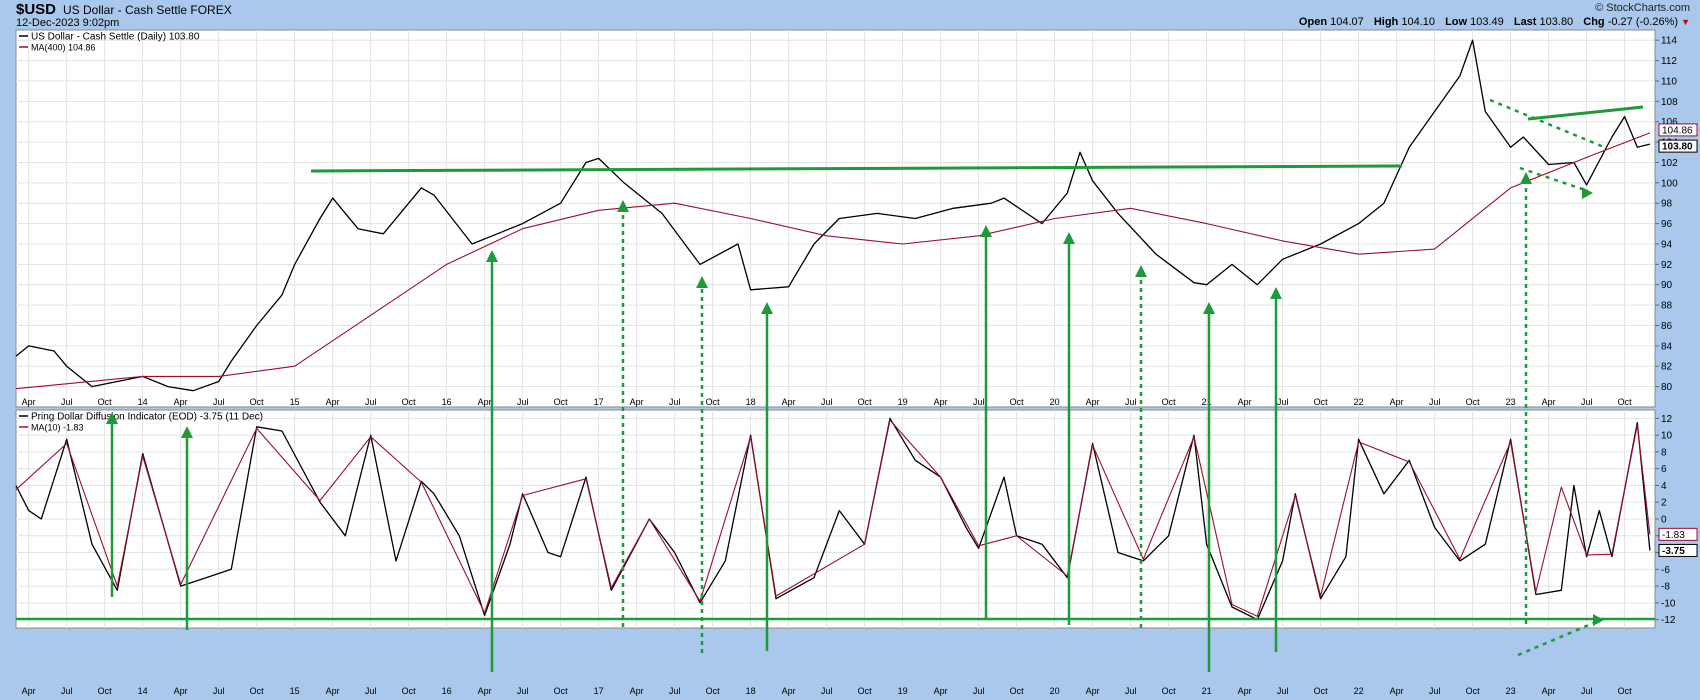 The image size is (1700, 700). Describe the element at coordinates (751, 691) in the screenshot. I see `indicator-xtick-label: 18` at that location.